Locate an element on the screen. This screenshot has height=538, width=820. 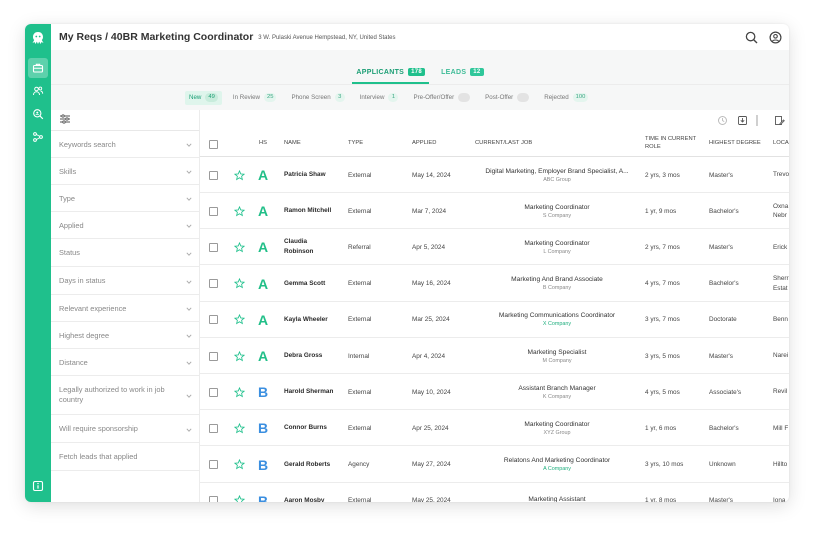
applied-date: May 14, 2024 is located at coordinates (431, 175).